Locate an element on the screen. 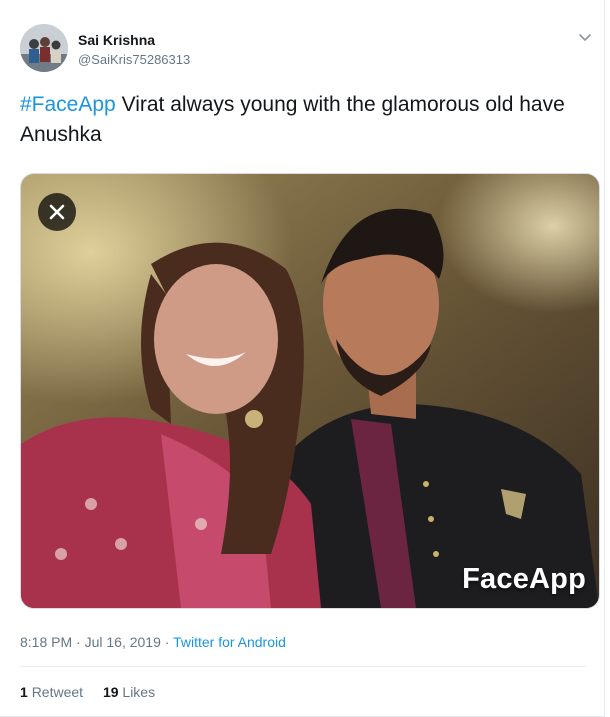 Image resolution: width=610 pixels, height=717 pixels. close-icon is located at coordinates (57, 212).